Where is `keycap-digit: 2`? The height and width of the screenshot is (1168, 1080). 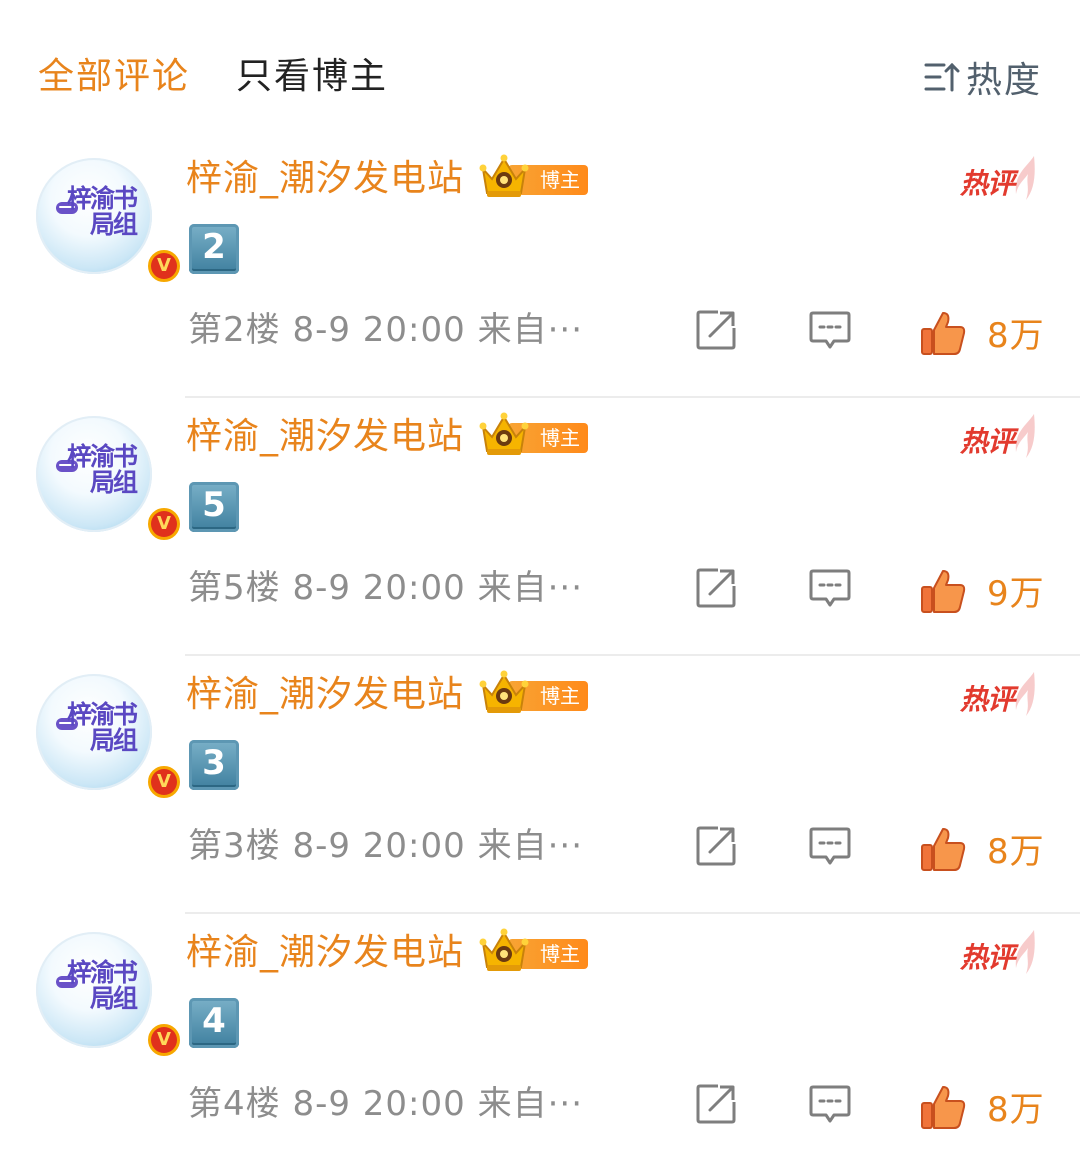 keycap-digit: 2 is located at coordinates (214, 247).